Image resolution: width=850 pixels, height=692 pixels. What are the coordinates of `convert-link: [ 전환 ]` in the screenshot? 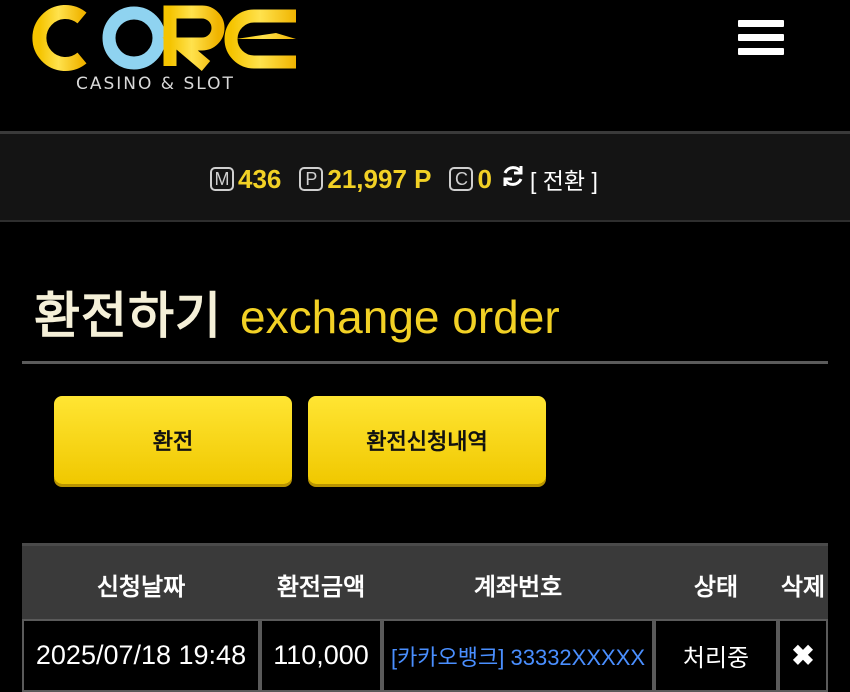 It's located at (564, 179).